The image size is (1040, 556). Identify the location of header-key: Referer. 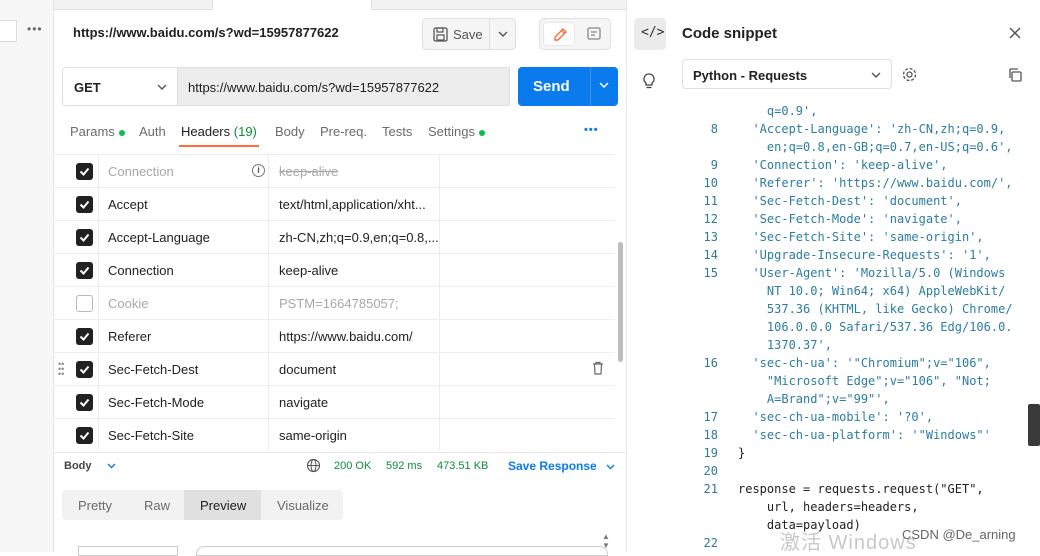
(129, 336).